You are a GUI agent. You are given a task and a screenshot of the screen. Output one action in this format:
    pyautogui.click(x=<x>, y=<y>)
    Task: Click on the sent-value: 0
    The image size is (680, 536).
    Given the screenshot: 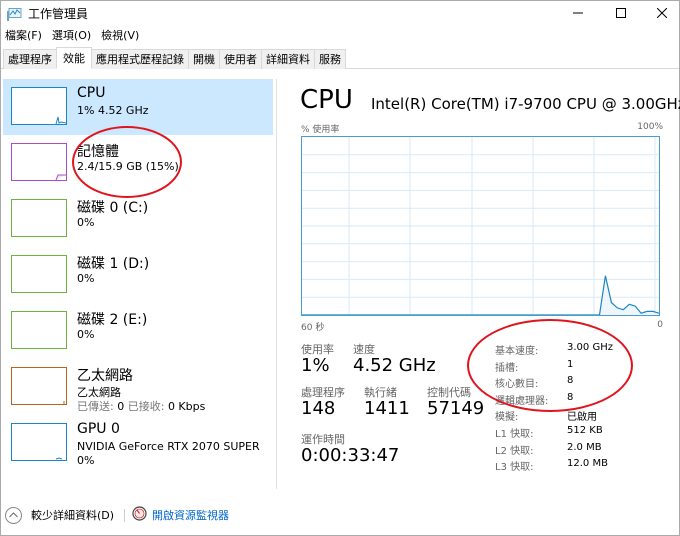 What is the action you would take?
    pyautogui.click(x=121, y=406)
    